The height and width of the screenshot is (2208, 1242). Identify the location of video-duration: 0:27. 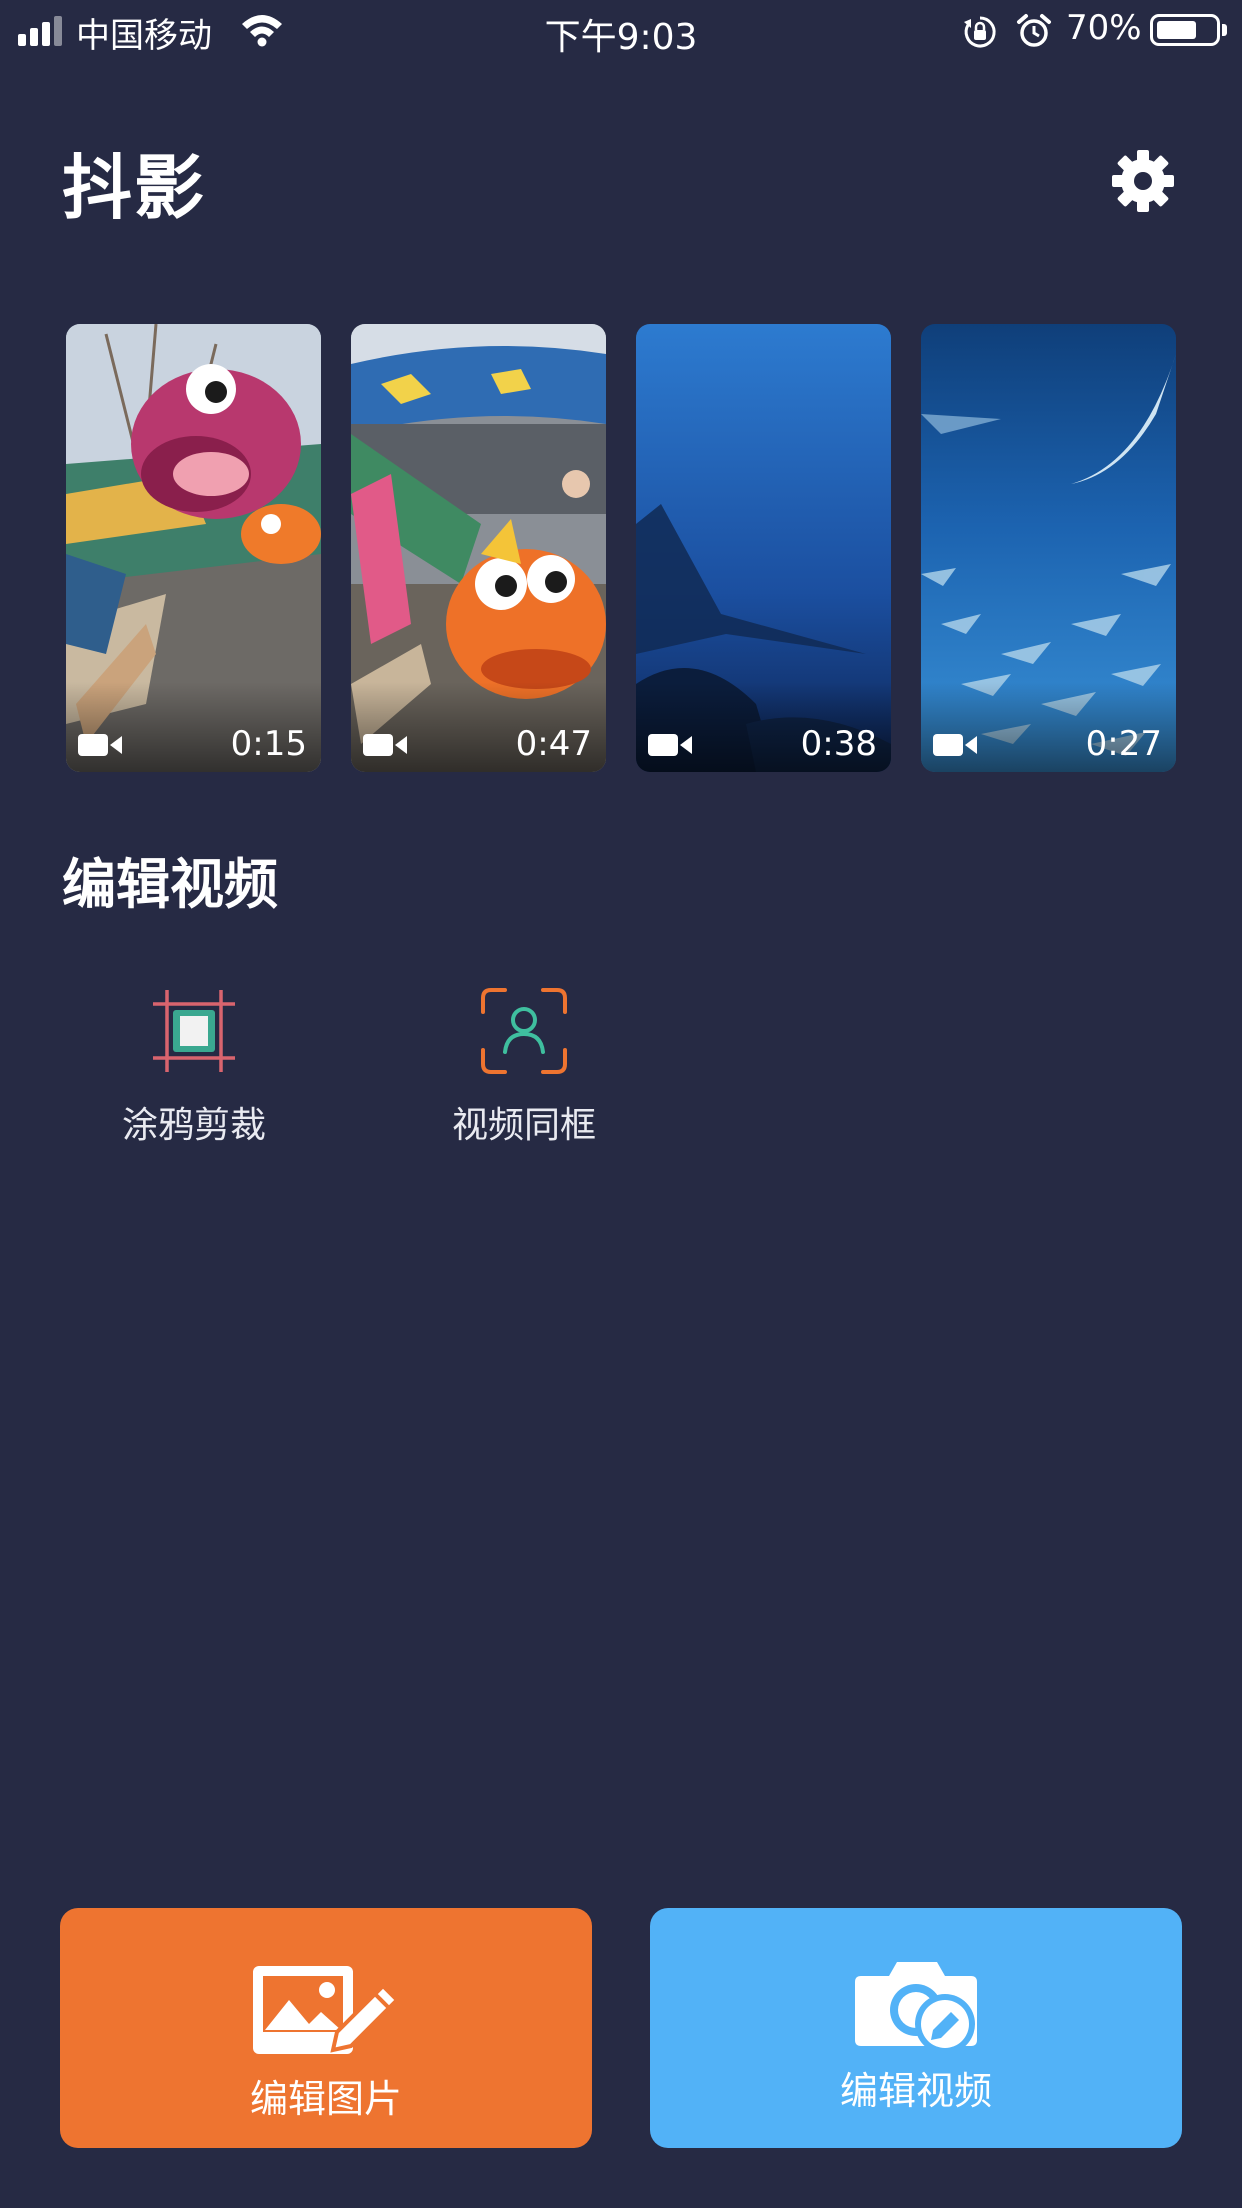
(1123, 744).